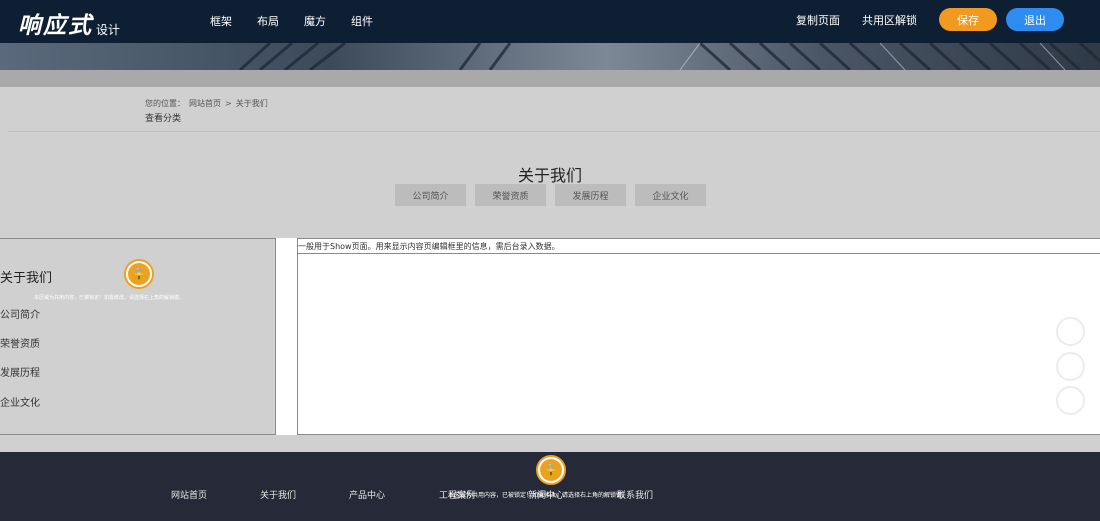 The image size is (1100, 521). What do you see at coordinates (286, 336) in the screenshot?
I see `column-gap` at bounding box center [286, 336].